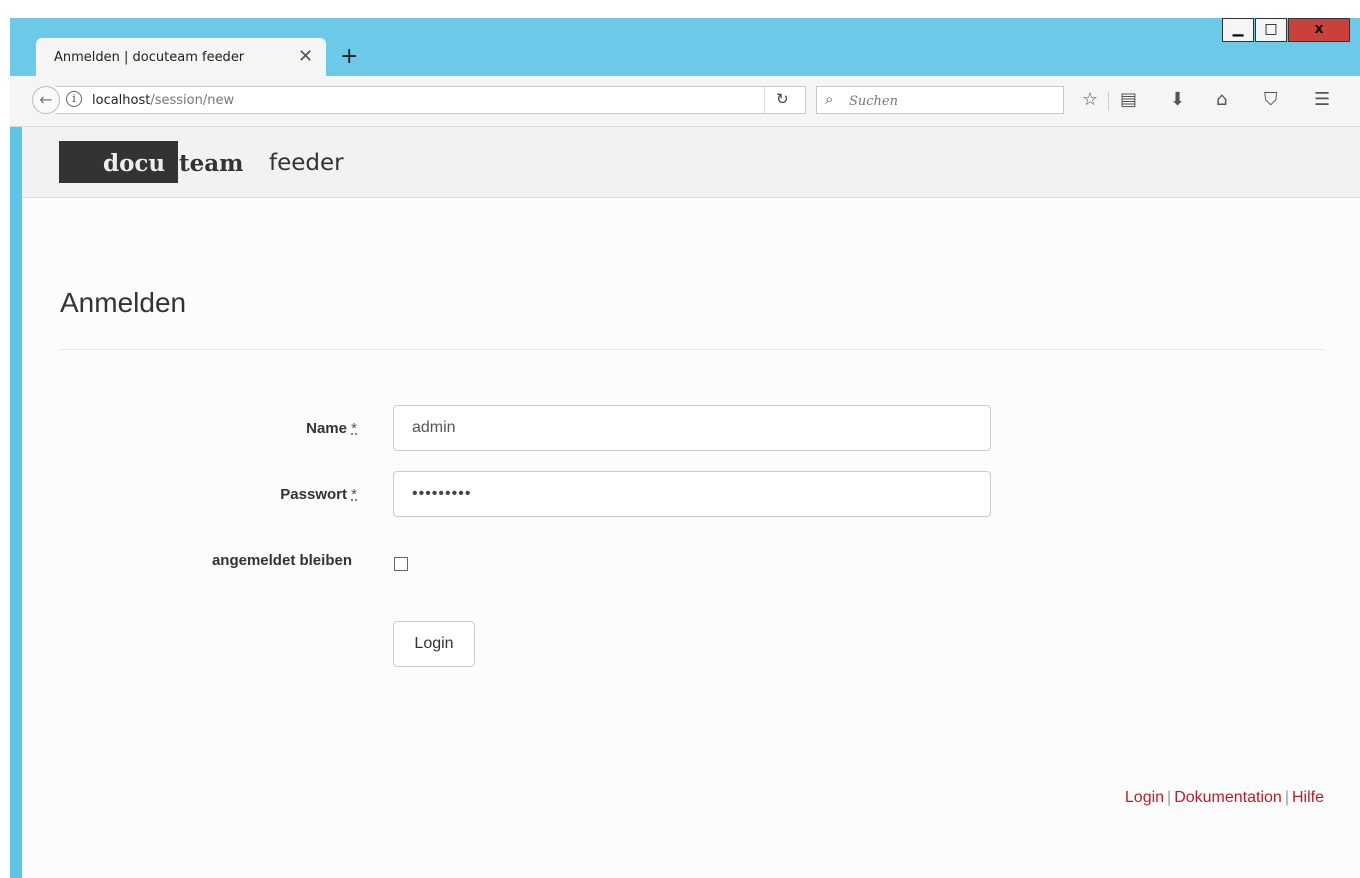  Describe the element at coordinates (313, 494) in the screenshot. I see `password-label-text: Passwort` at that location.